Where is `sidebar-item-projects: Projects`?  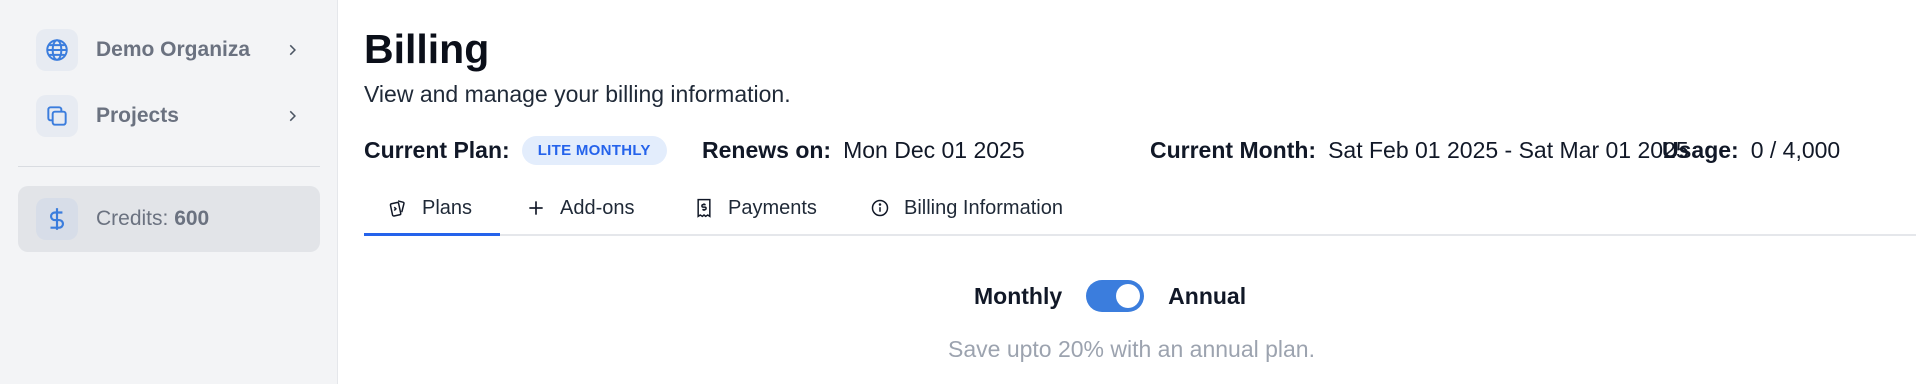
sidebar-item-projects: Projects is located at coordinates (169, 116).